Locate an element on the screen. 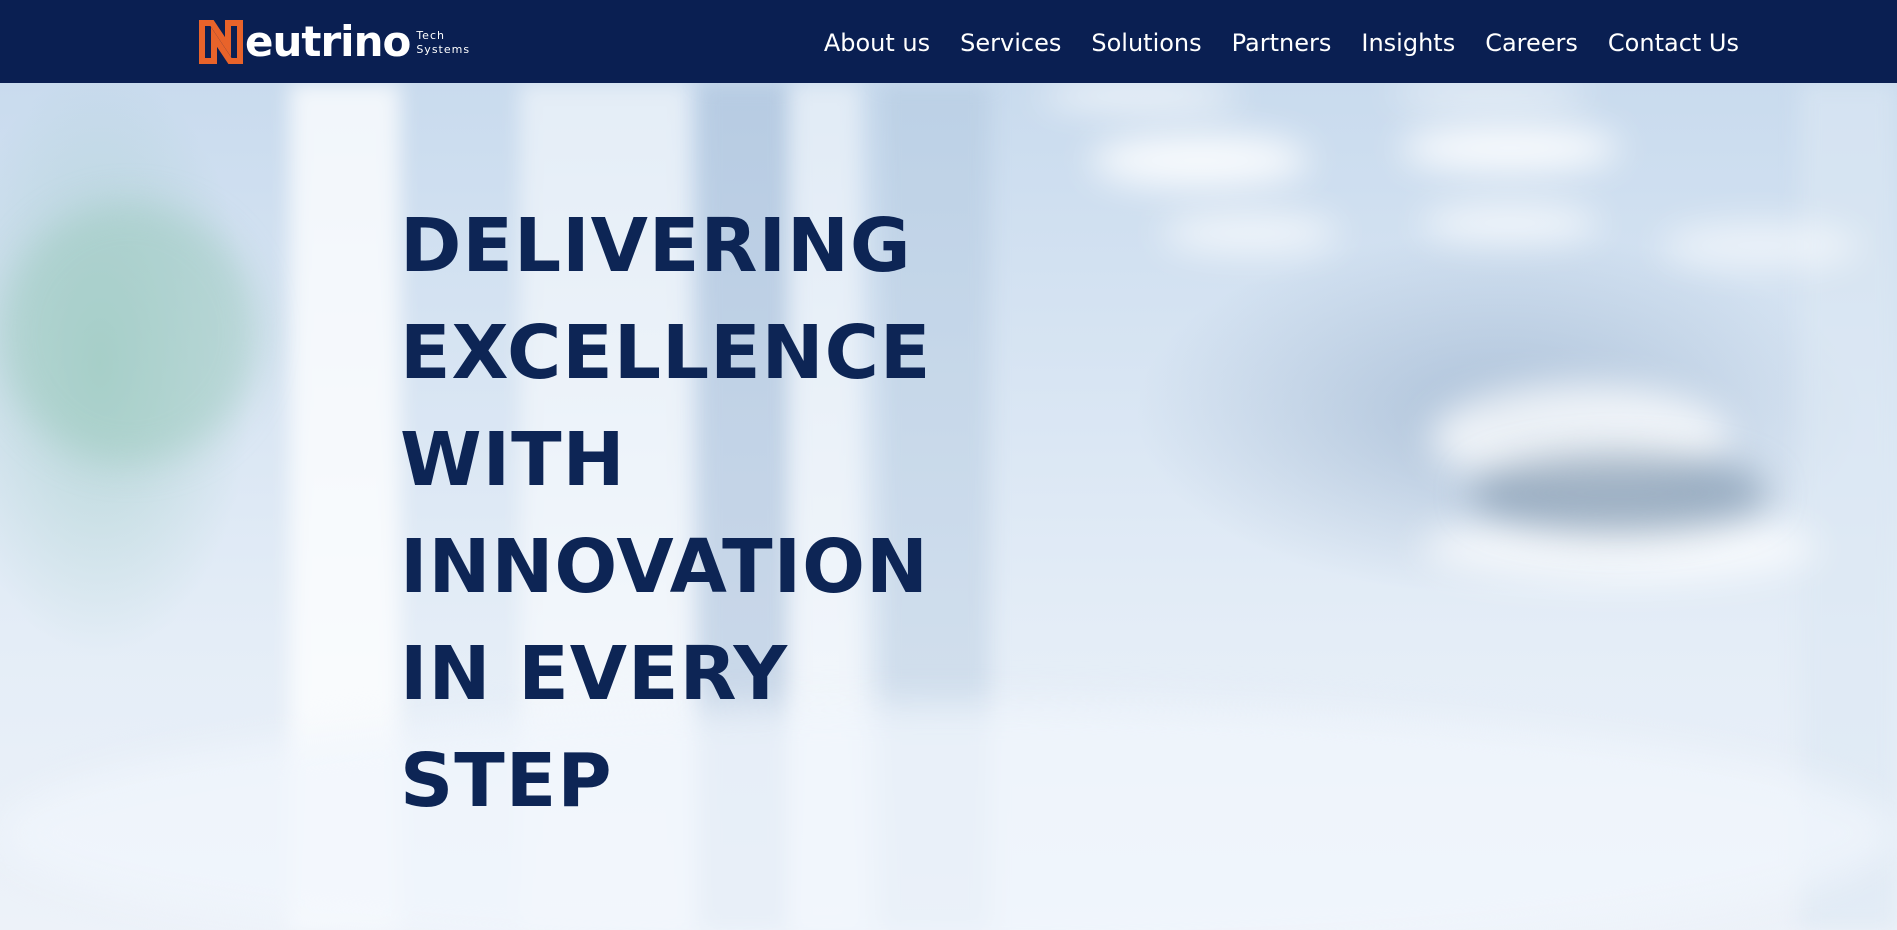 This screenshot has height=930, width=1897. hero-headline-line: IN EVERY is located at coordinates (594, 674).